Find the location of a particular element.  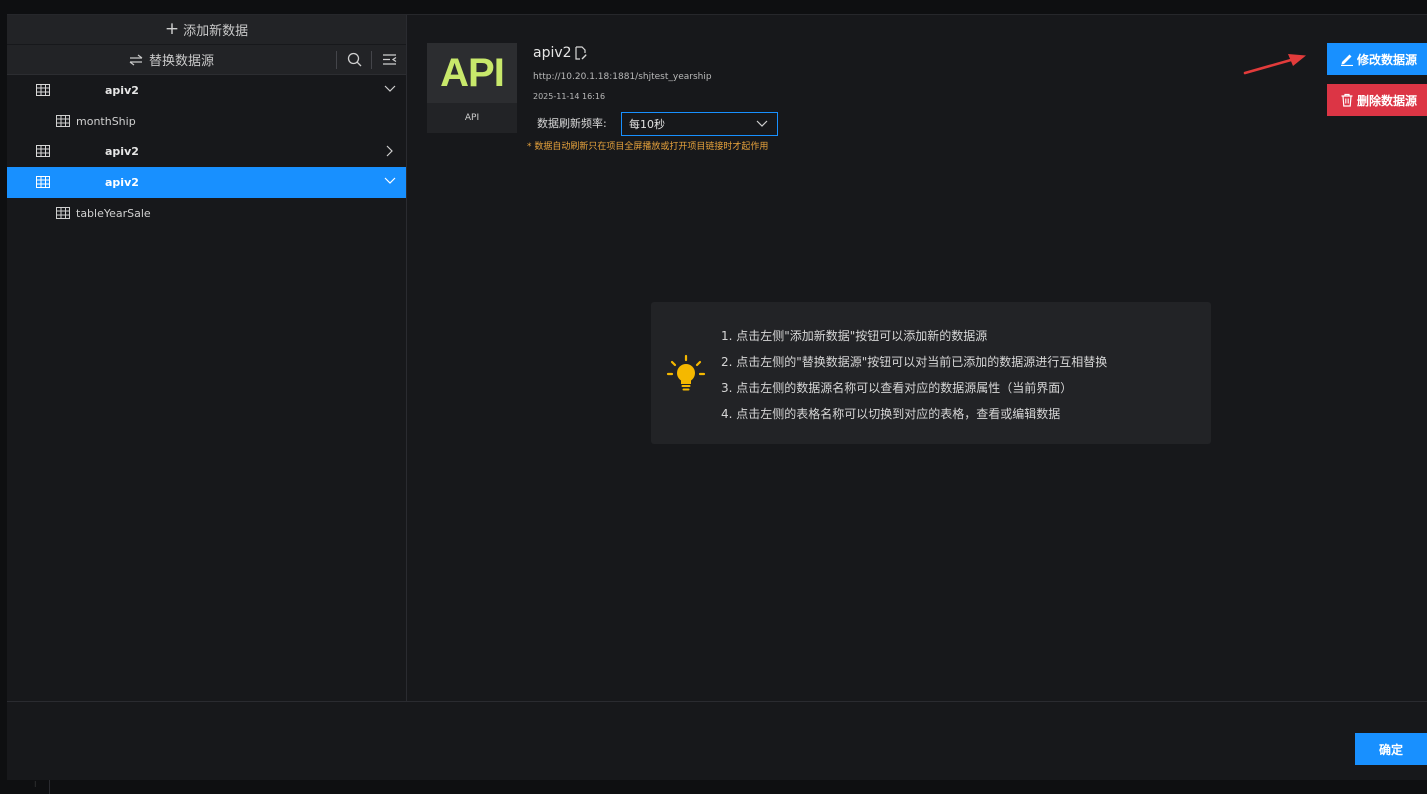

delete-datasource-label: 删除数据源 is located at coordinates (1387, 100).